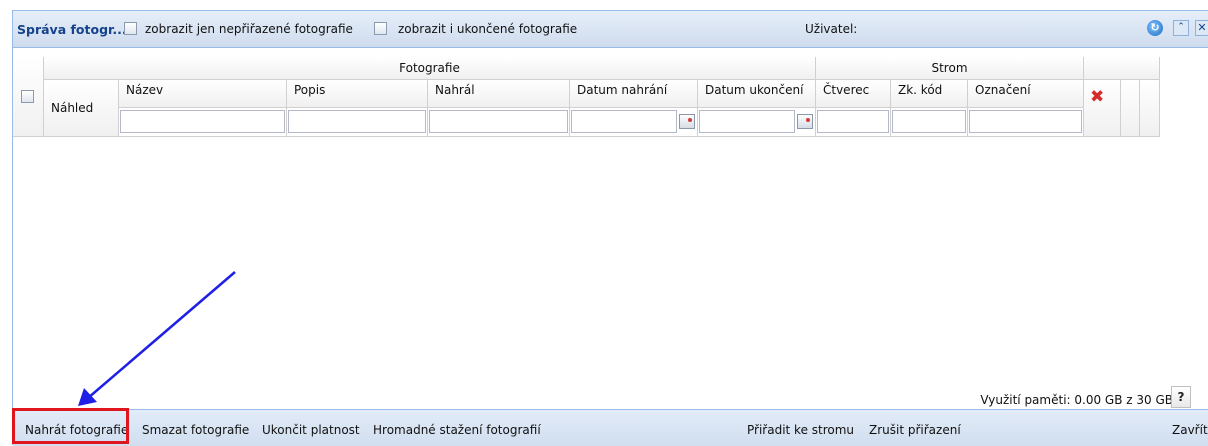  What do you see at coordinates (157, 338) in the screenshot?
I see `annotation-arrow-icon` at bounding box center [157, 338].